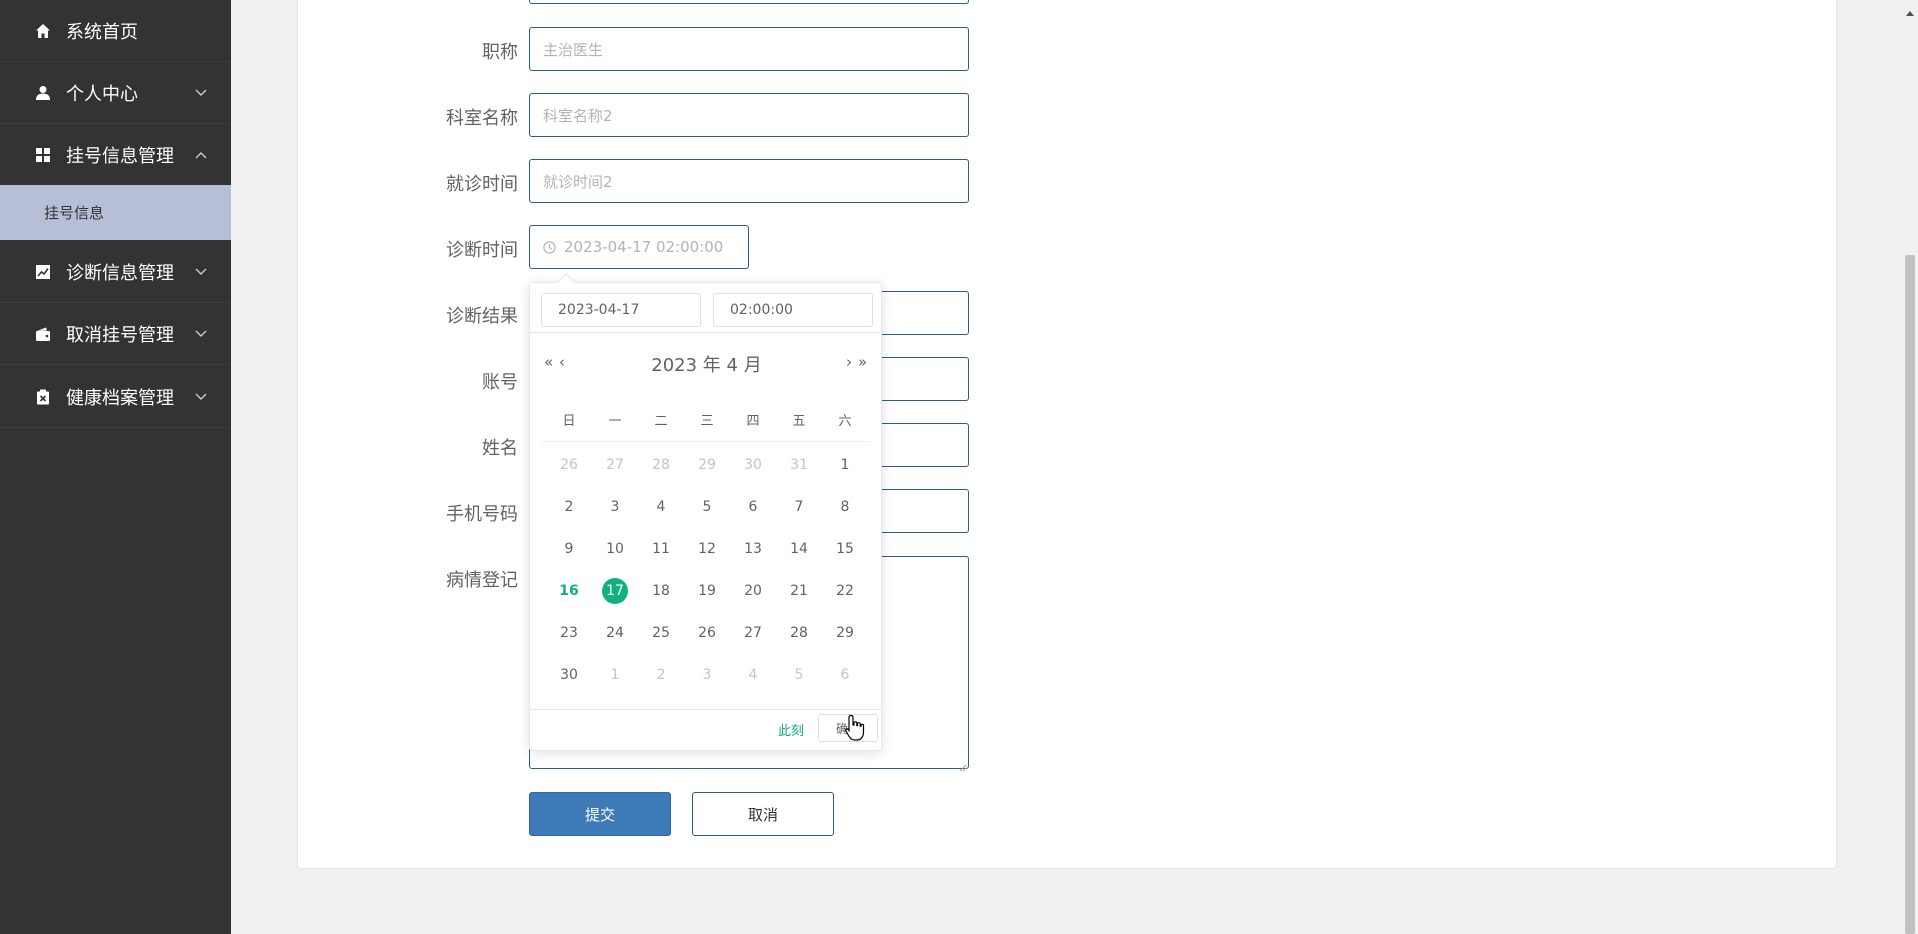 The width and height of the screenshot is (1918, 934). Describe the element at coordinates (845, 549) in the screenshot. I see `calendar-day: 15` at that location.